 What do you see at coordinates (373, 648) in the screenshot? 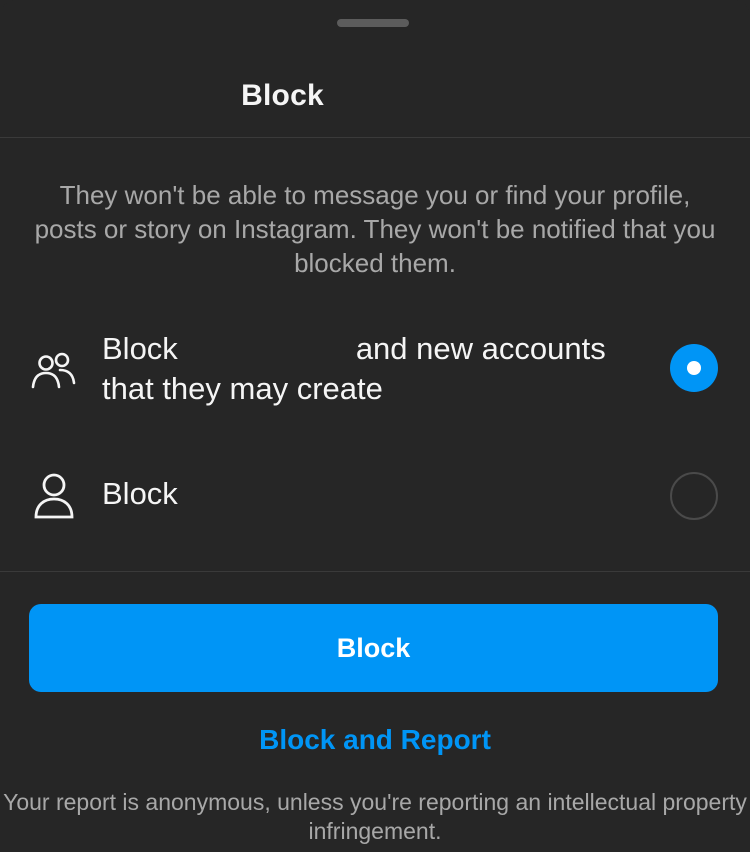
I see `block-button: Block` at bounding box center [373, 648].